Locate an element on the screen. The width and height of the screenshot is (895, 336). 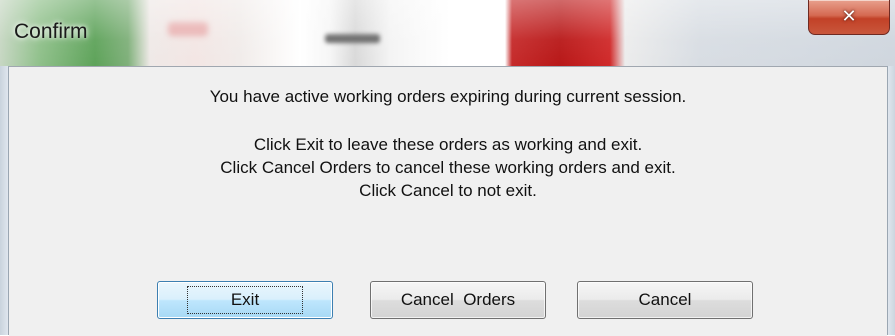
exit-button-label: Exit is located at coordinates (245, 300).